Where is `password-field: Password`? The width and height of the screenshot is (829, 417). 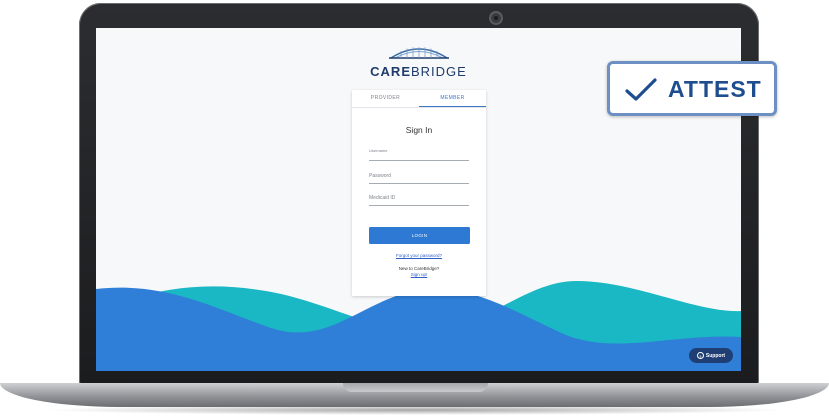
password-field: Password is located at coordinates (419, 178).